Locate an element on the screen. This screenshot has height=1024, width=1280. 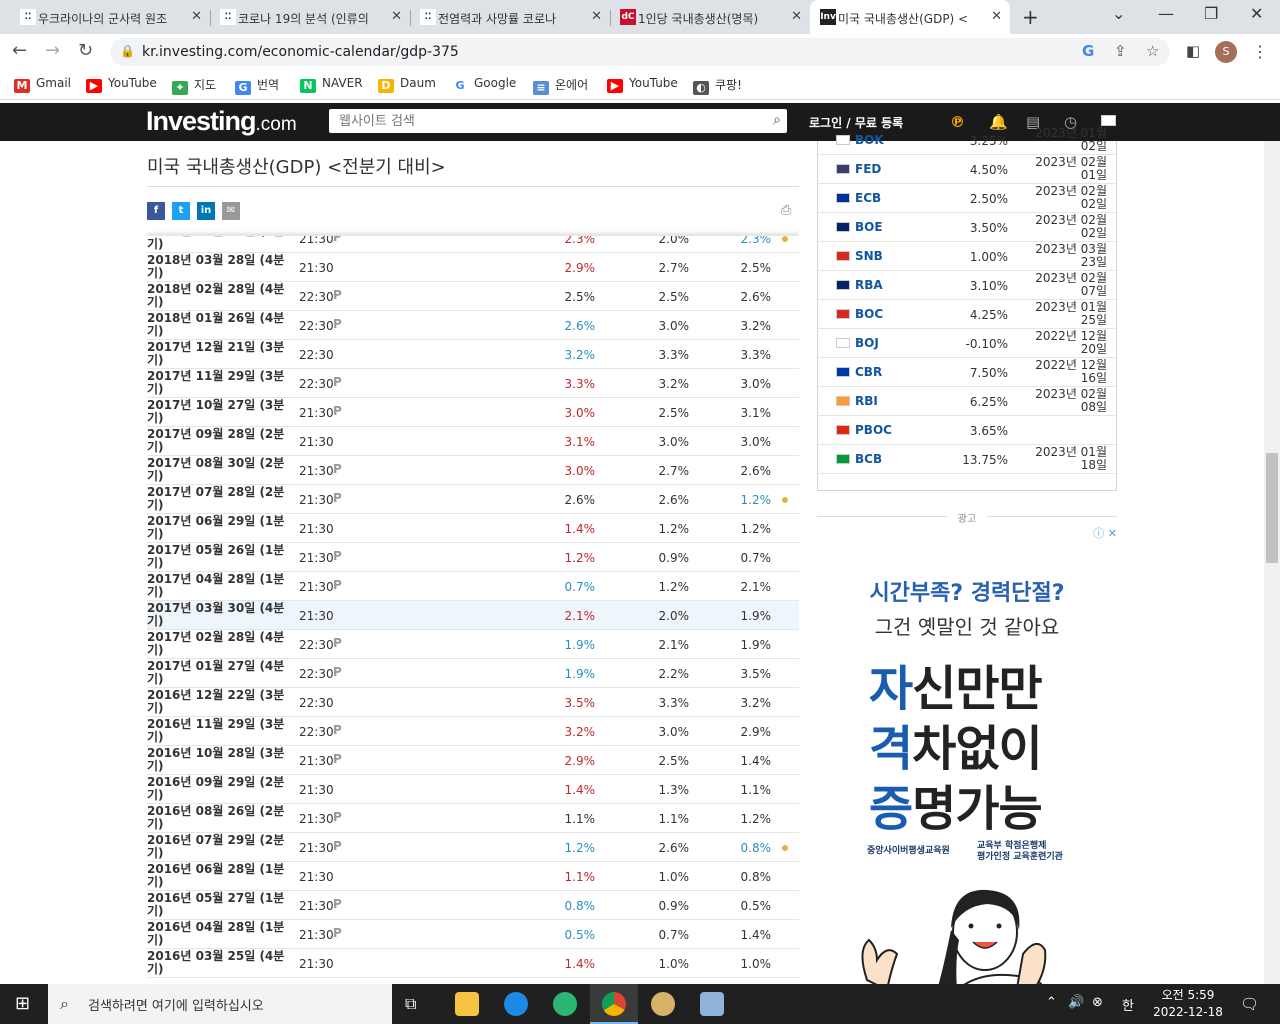
reload-icon: ↻ is located at coordinates (85, 50).